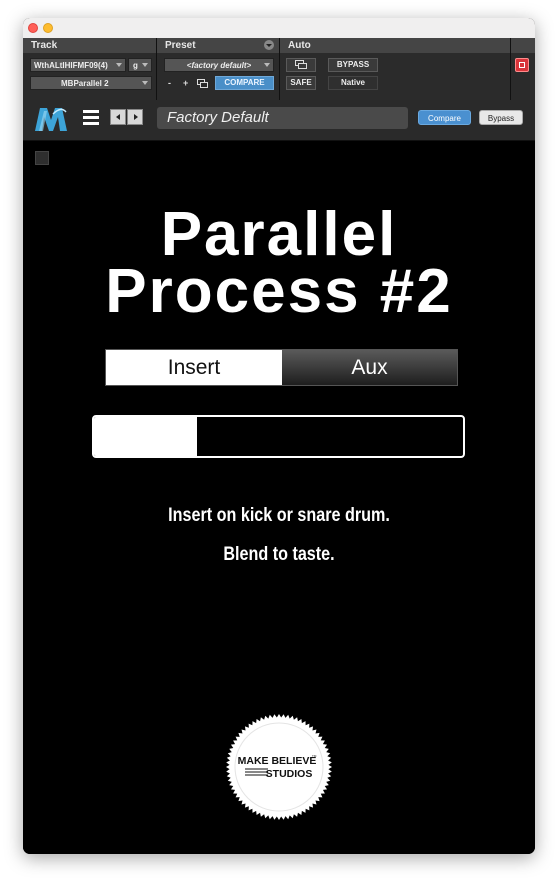  Describe the element at coordinates (218, 45) in the screenshot. I see `preset-header: Preset` at that location.